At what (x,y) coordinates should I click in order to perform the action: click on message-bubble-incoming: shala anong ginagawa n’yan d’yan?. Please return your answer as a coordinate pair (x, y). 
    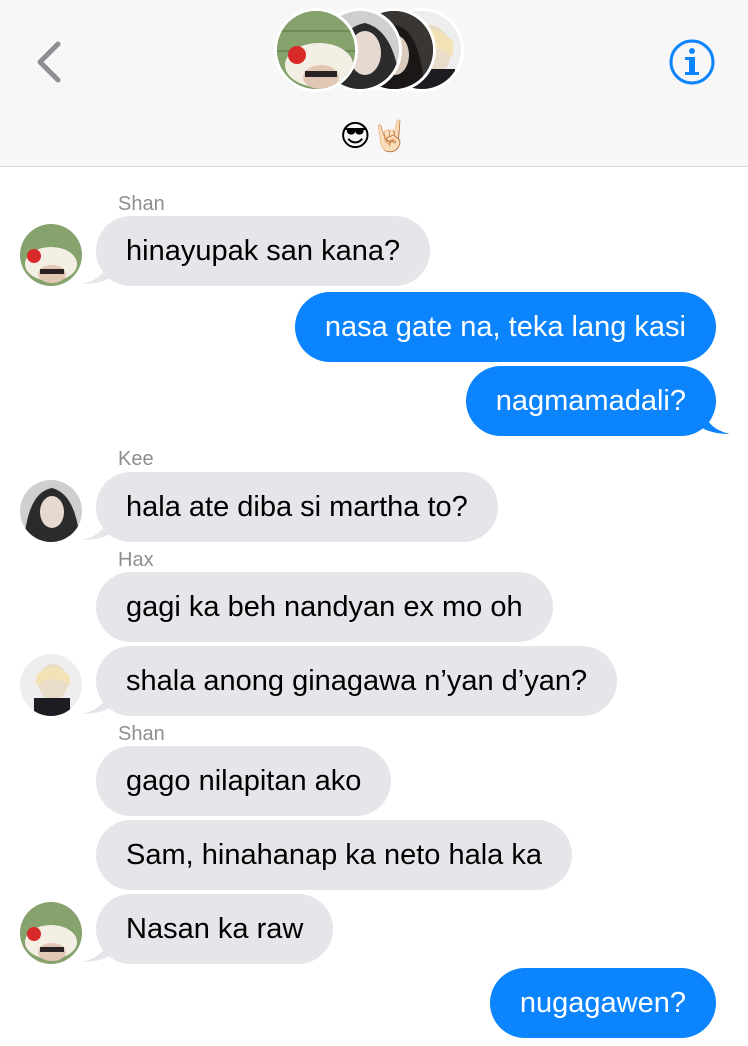
    Looking at the image, I should click on (357, 681).